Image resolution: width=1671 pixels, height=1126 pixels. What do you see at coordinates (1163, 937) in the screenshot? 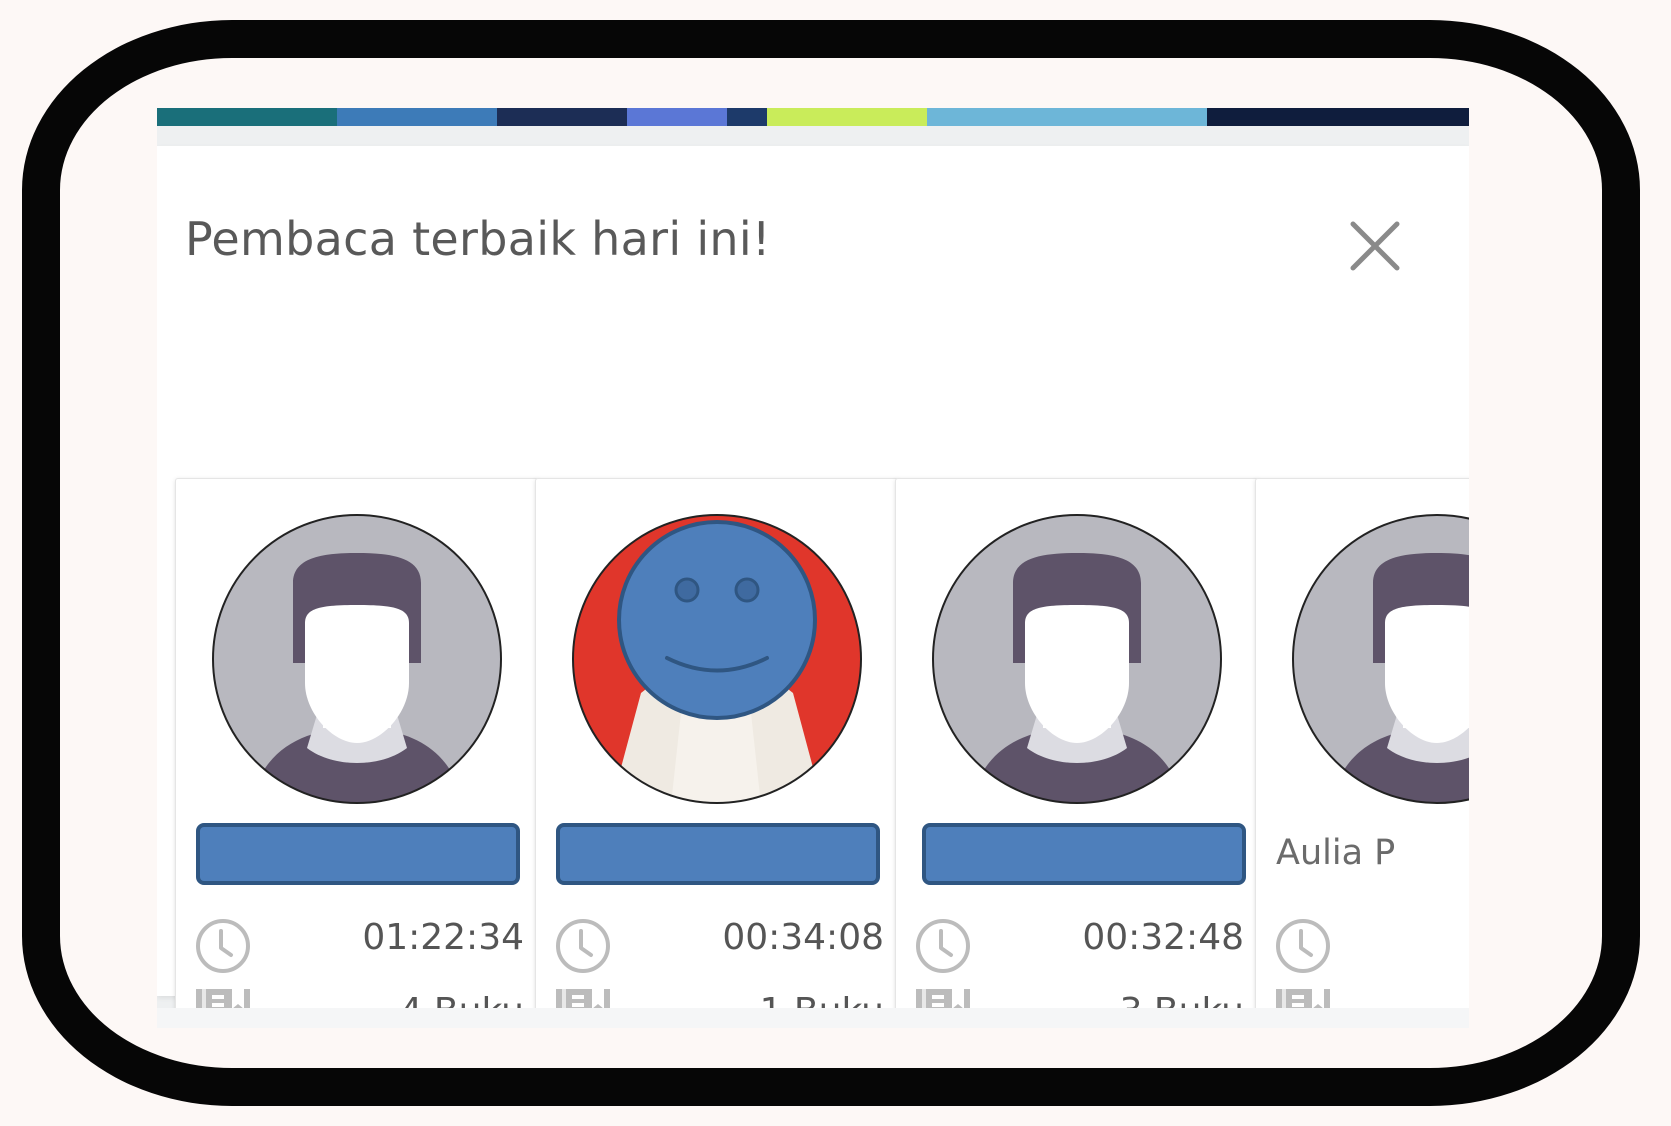
I see `reading-time: 00:32:48` at bounding box center [1163, 937].